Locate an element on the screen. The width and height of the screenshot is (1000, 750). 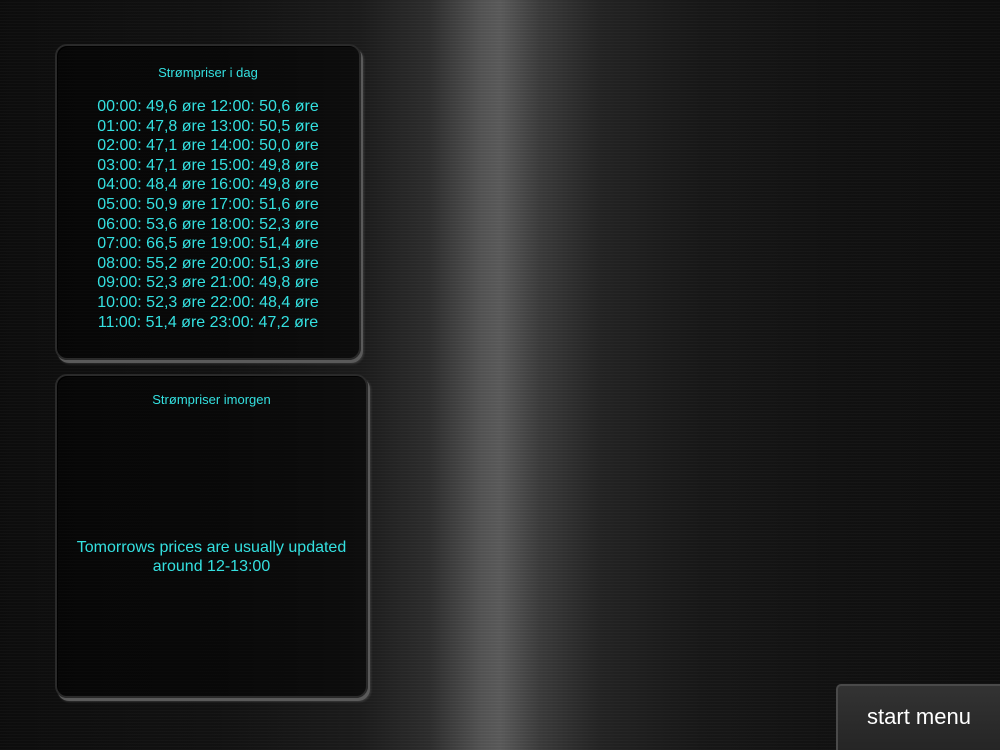
price-row: 02:00: 47,1 øre 14:00: 50,0 øre is located at coordinates (208, 146).